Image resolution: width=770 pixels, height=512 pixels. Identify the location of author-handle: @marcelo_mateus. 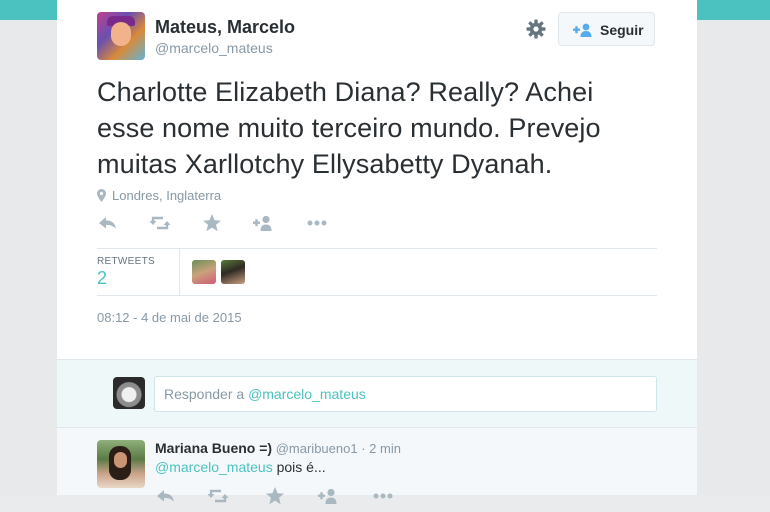
(214, 48).